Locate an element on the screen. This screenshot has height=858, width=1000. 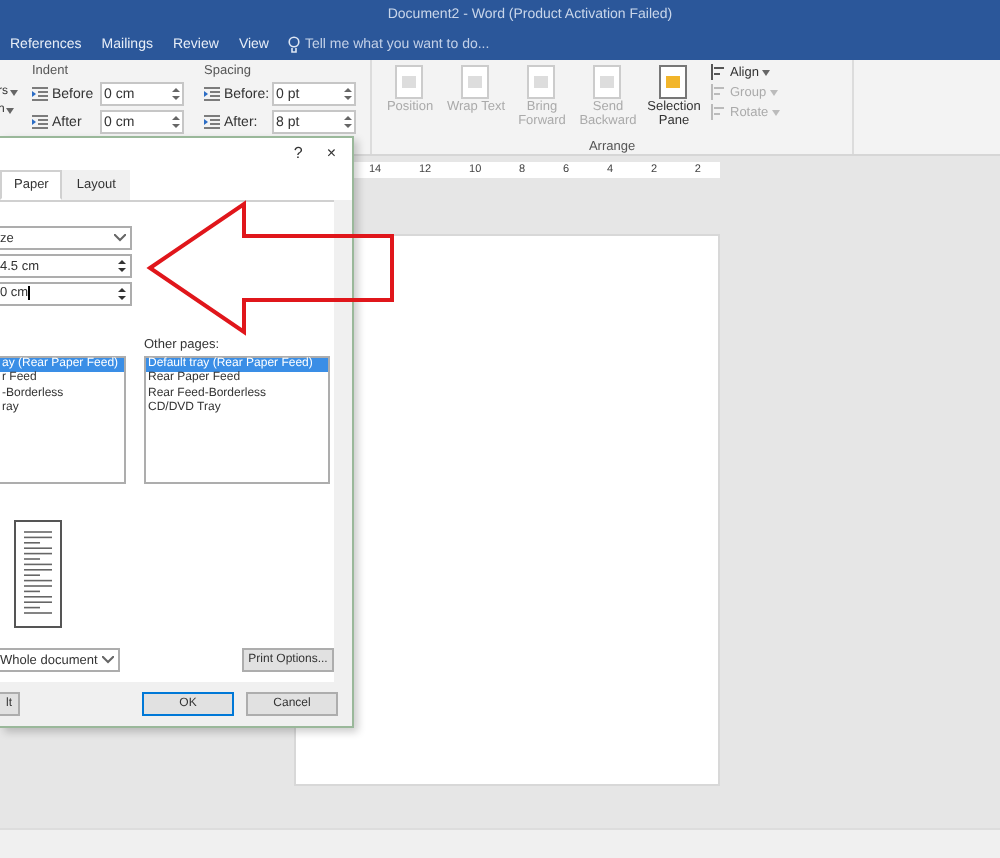
help-button: ? is located at coordinates (298, 152).